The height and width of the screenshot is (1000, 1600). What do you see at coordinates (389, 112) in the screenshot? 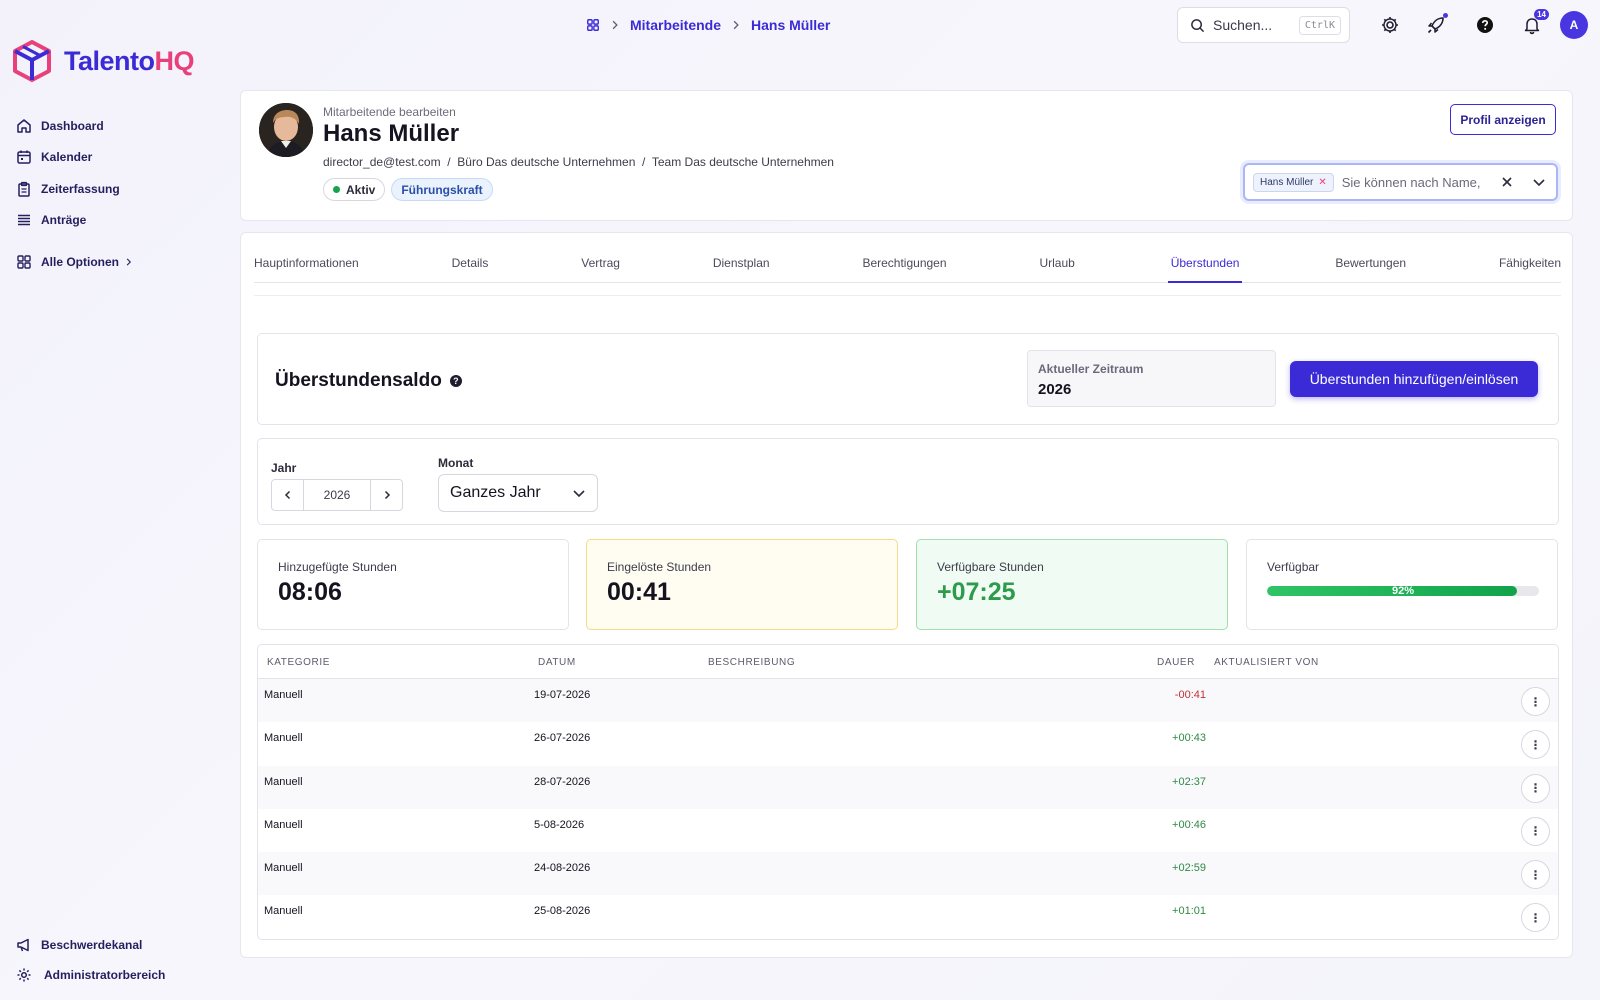
I see `profile-subtitle: Mitarbeitende bearbeiten` at bounding box center [389, 112].